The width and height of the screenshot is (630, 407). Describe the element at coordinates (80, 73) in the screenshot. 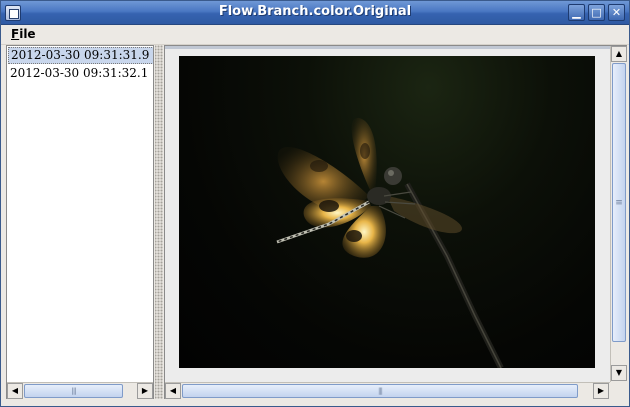

I see `list-item: 2012-03-30 09:31:32.1` at that location.